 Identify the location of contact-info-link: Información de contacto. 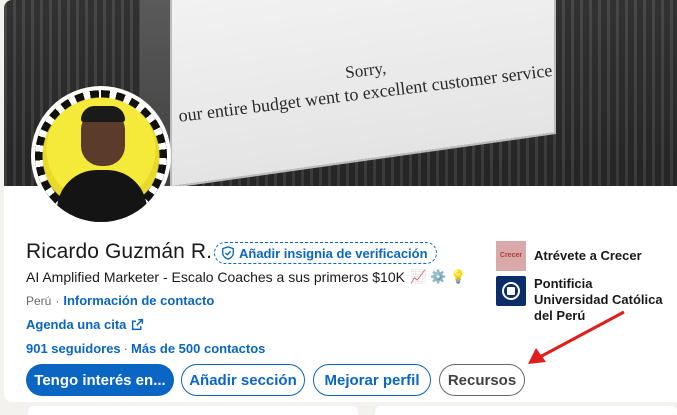
(138, 300).